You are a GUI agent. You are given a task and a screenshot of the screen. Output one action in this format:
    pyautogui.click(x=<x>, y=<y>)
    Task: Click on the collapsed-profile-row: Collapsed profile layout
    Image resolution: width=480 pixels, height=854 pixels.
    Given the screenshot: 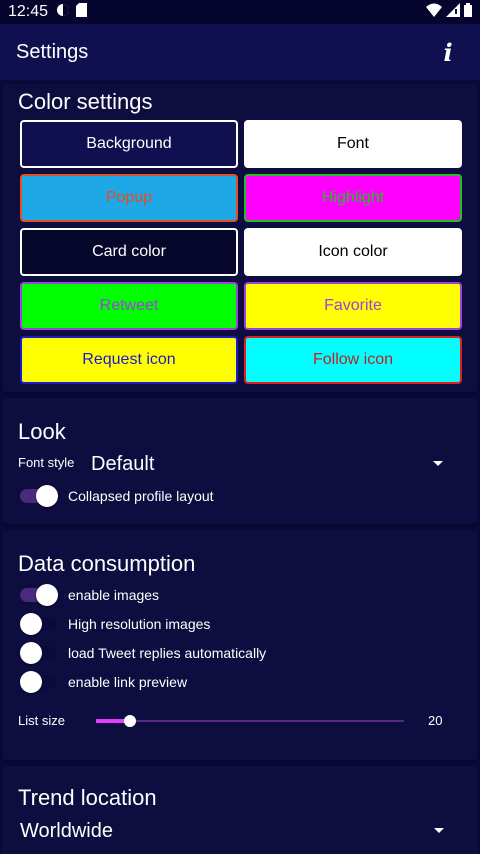 What is the action you would take?
    pyautogui.click(x=116, y=496)
    